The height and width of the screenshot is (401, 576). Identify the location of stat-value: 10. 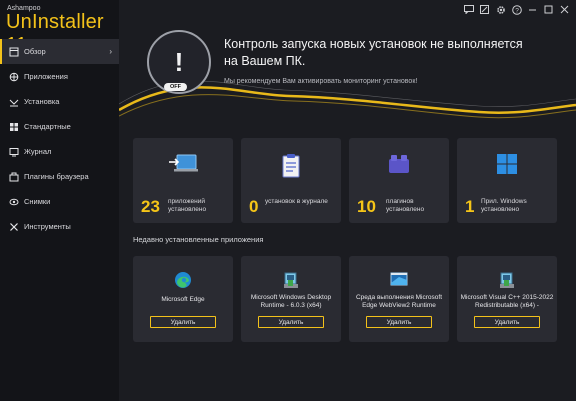
(366, 206).